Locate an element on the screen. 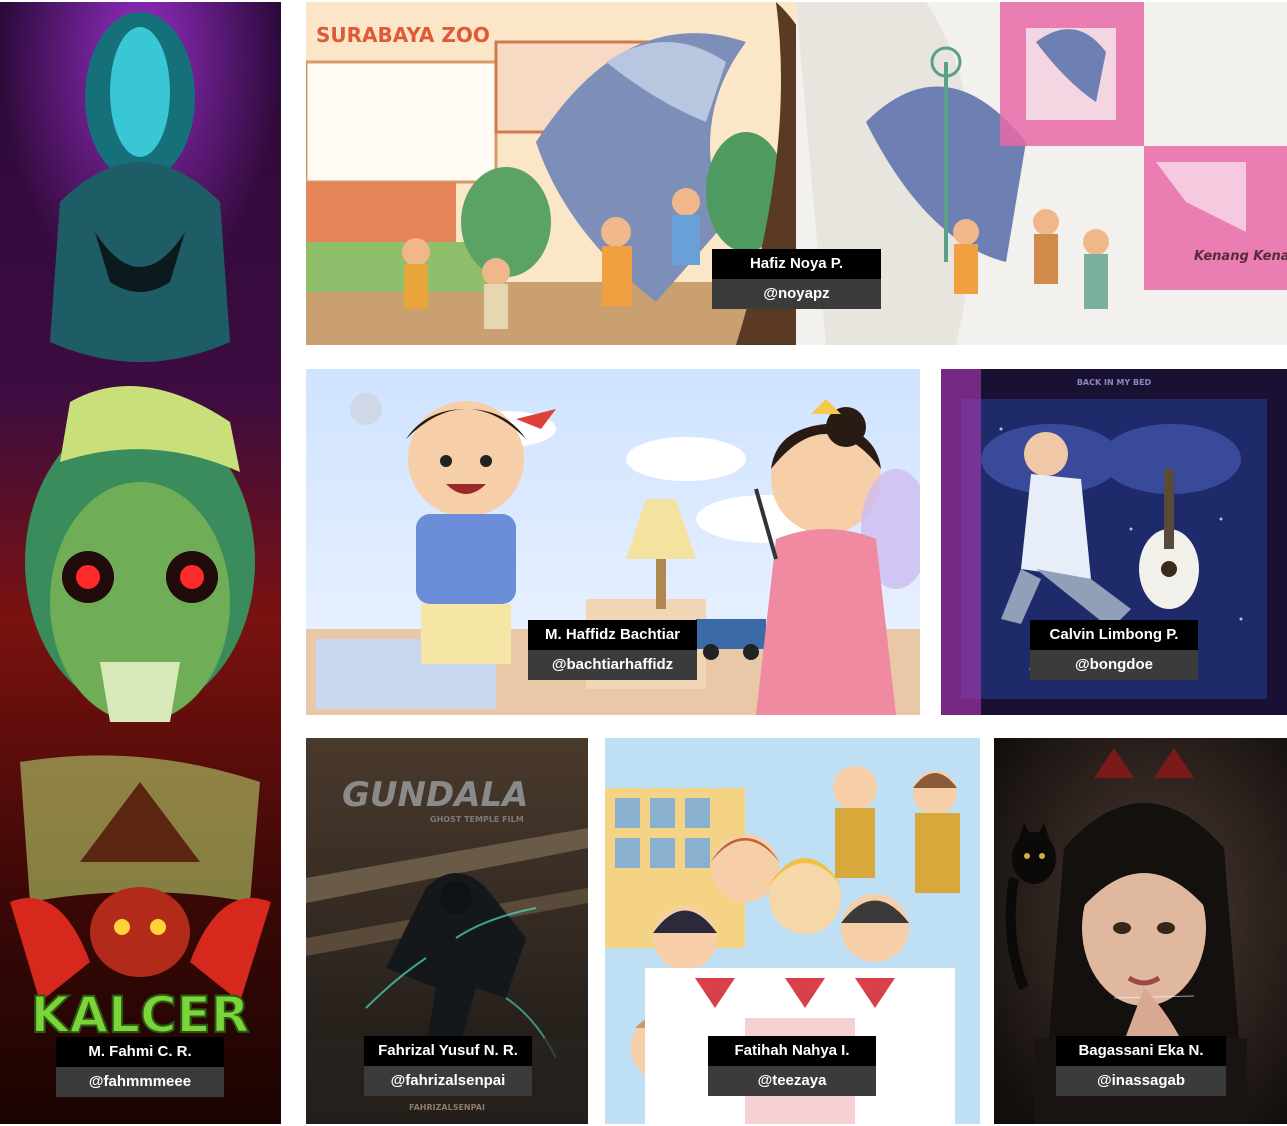  artist-handle-link: @bongdoe is located at coordinates (1114, 665).